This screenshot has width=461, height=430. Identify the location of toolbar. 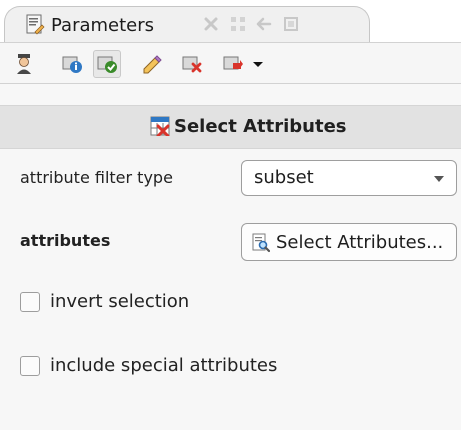
(230, 63).